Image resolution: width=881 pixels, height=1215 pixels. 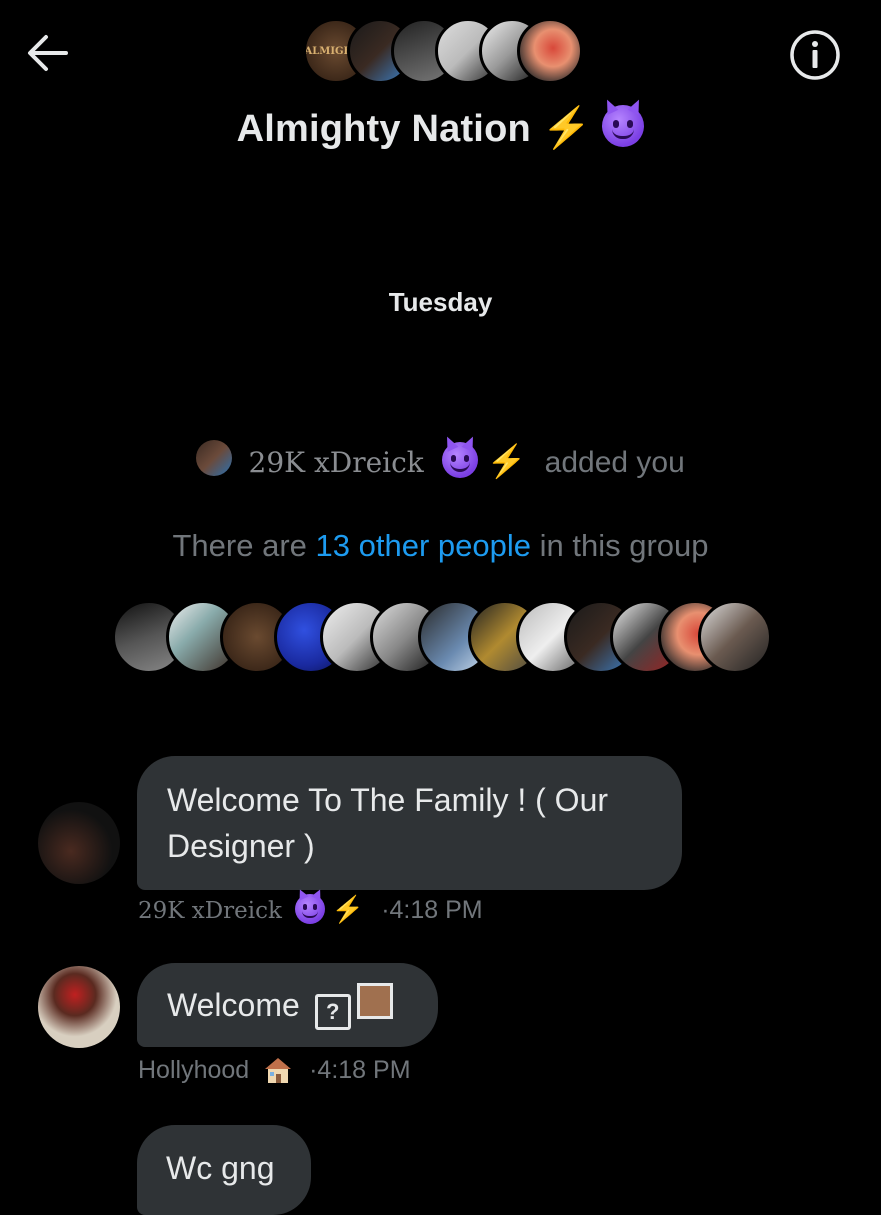 I want to click on info-button, so click(x=815, y=55).